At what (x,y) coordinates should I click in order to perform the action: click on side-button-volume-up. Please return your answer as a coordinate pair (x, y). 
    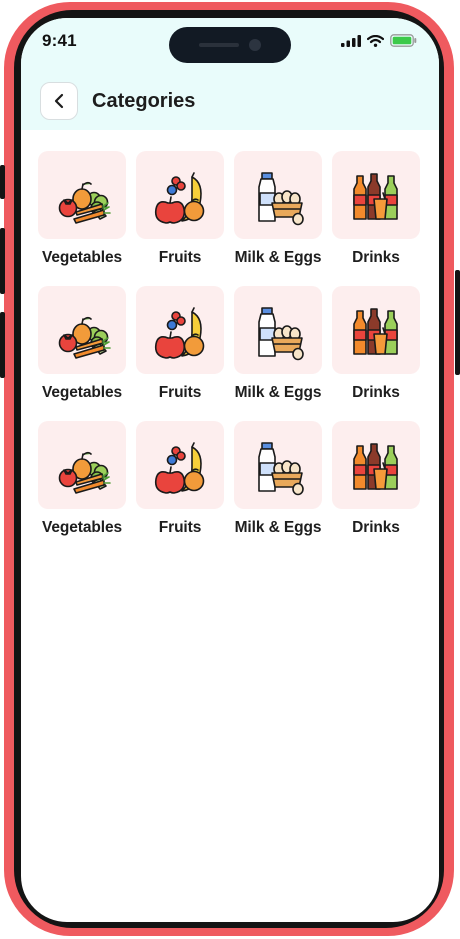
    Looking at the image, I should click on (2, 261).